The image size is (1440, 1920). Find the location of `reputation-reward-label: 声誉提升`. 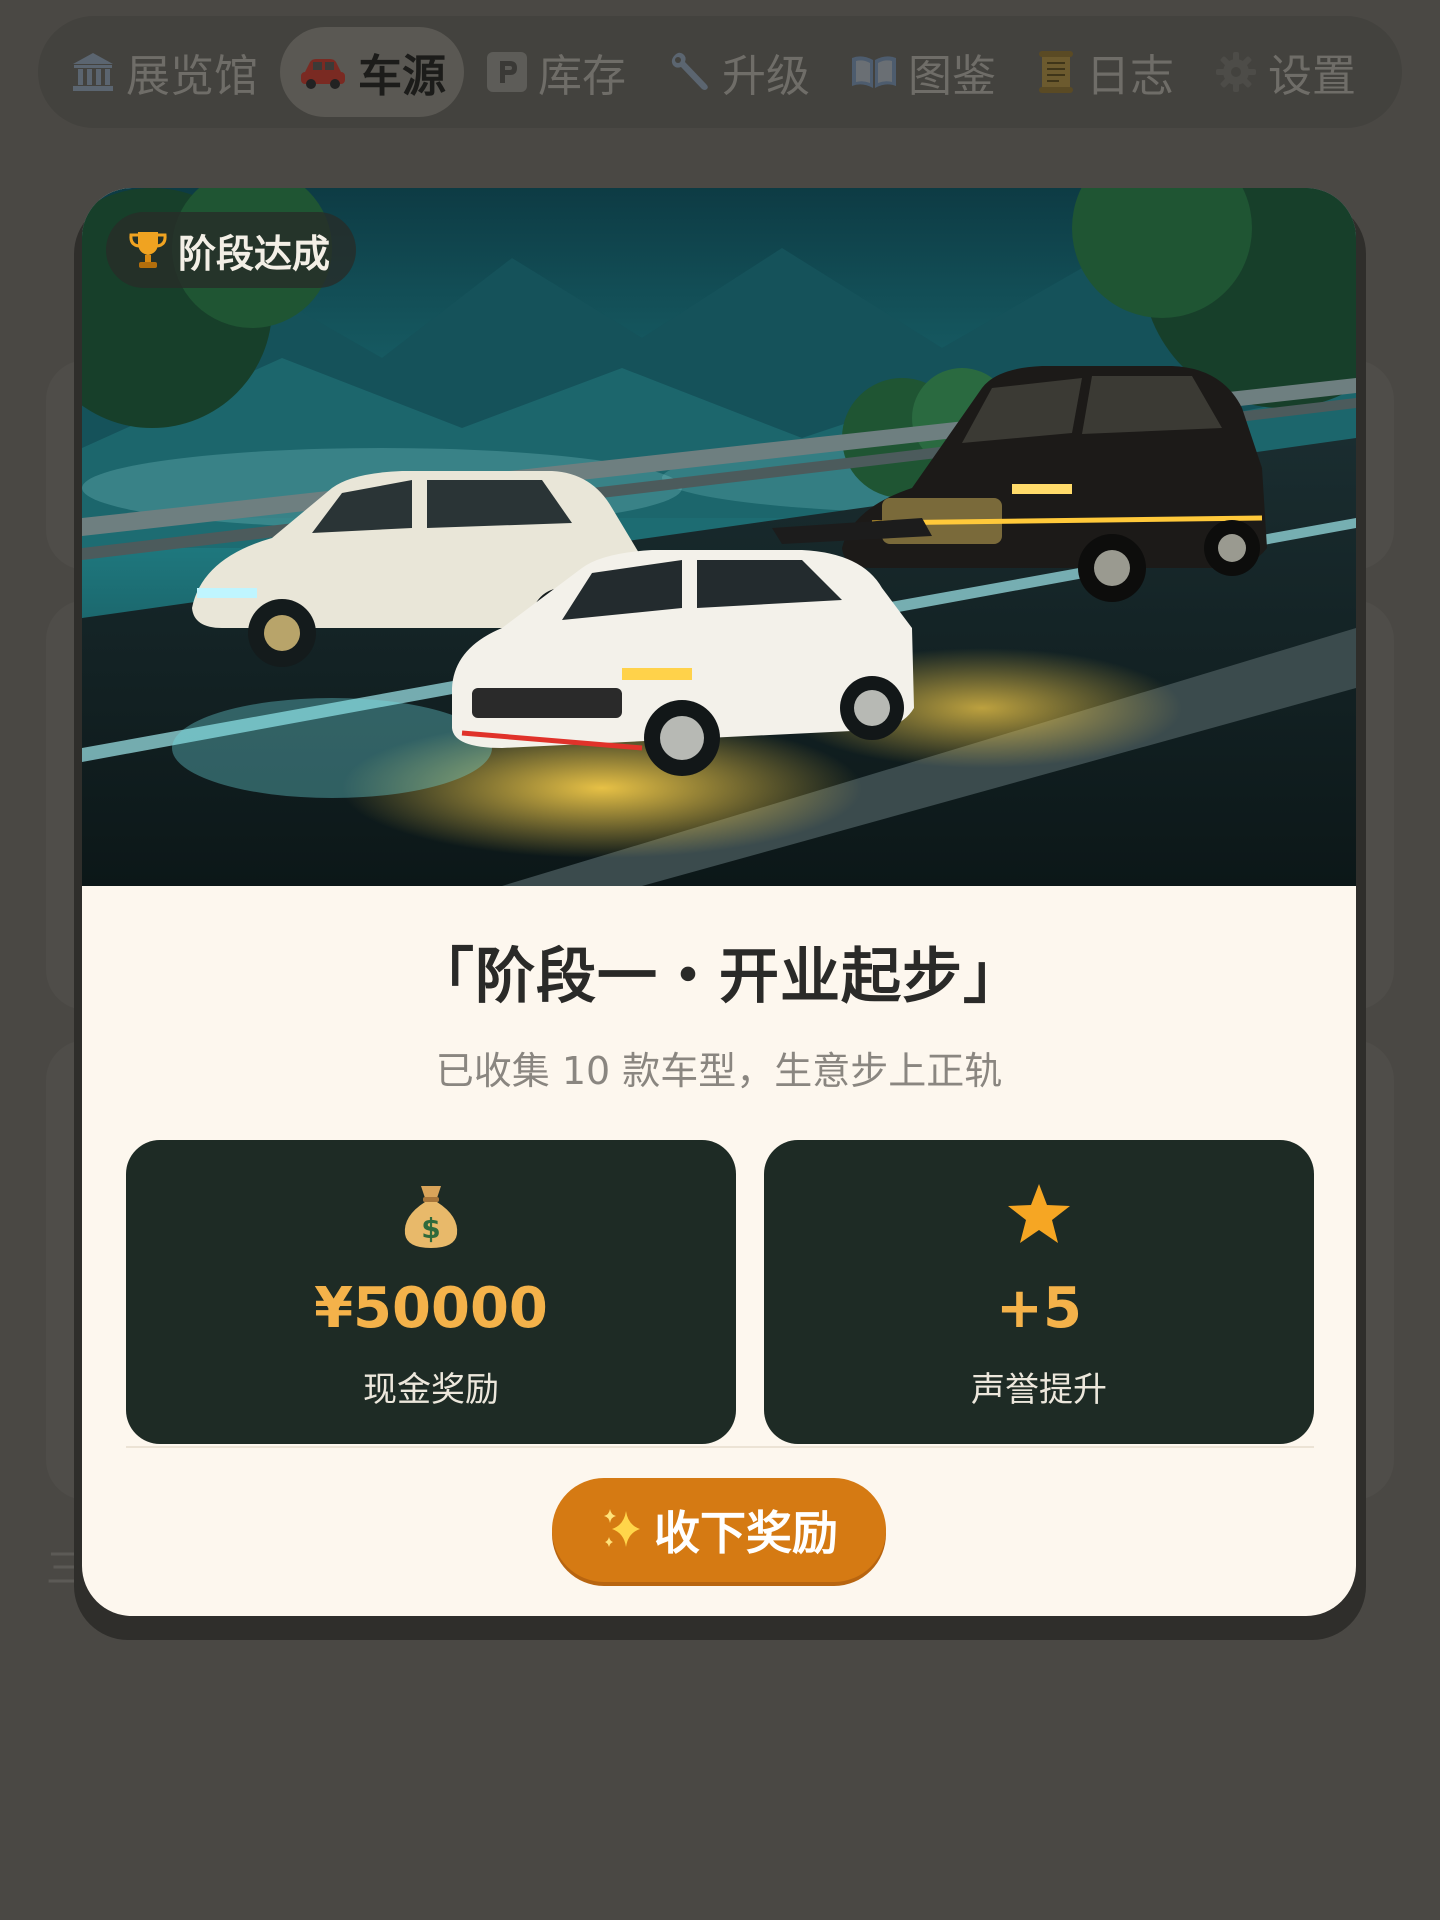

reputation-reward-label: 声誉提升 is located at coordinates (1039, 1390).